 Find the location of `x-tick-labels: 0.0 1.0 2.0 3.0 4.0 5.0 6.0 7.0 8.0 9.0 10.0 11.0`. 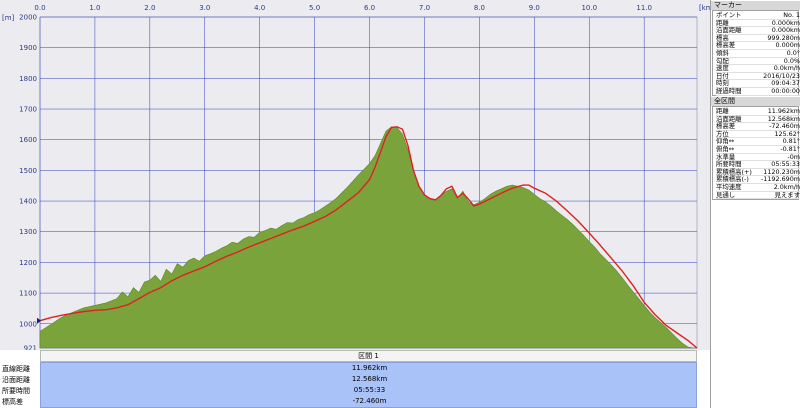

x-tick-labels: 0.0 1.0 2.0 3.0 4.0 5.0 6.0 7.0 8.0 9.0 10.0 11.0 is located at coordinates (343, 8).